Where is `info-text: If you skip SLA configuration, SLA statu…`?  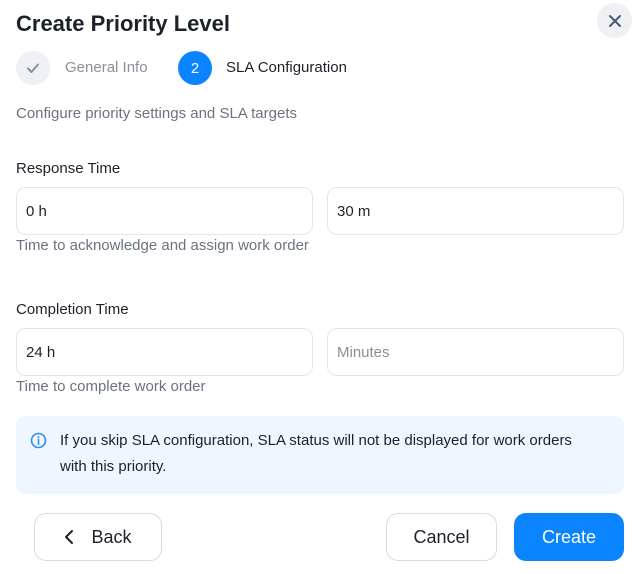 info-text: If you skip SLA configuration, SLA statu… is located at coordinates (316, 453).